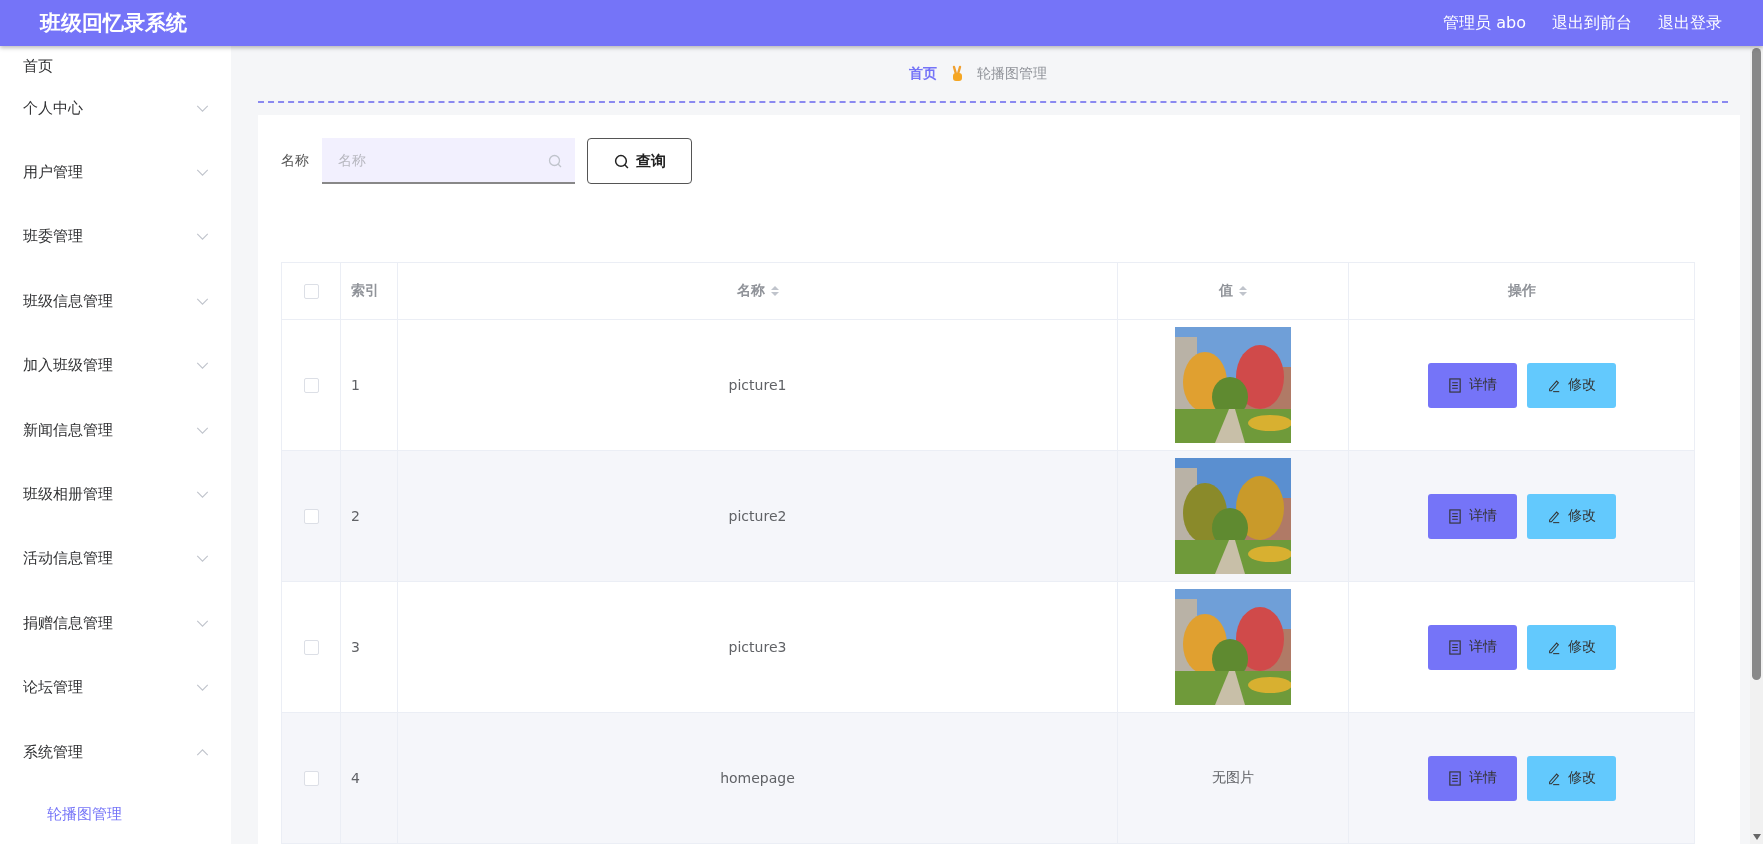 This screenshot has width=1763, height=844. Describe the element at coordinates (1757, 837) in the screenshot. I see `scroll-down-icon` at that location.